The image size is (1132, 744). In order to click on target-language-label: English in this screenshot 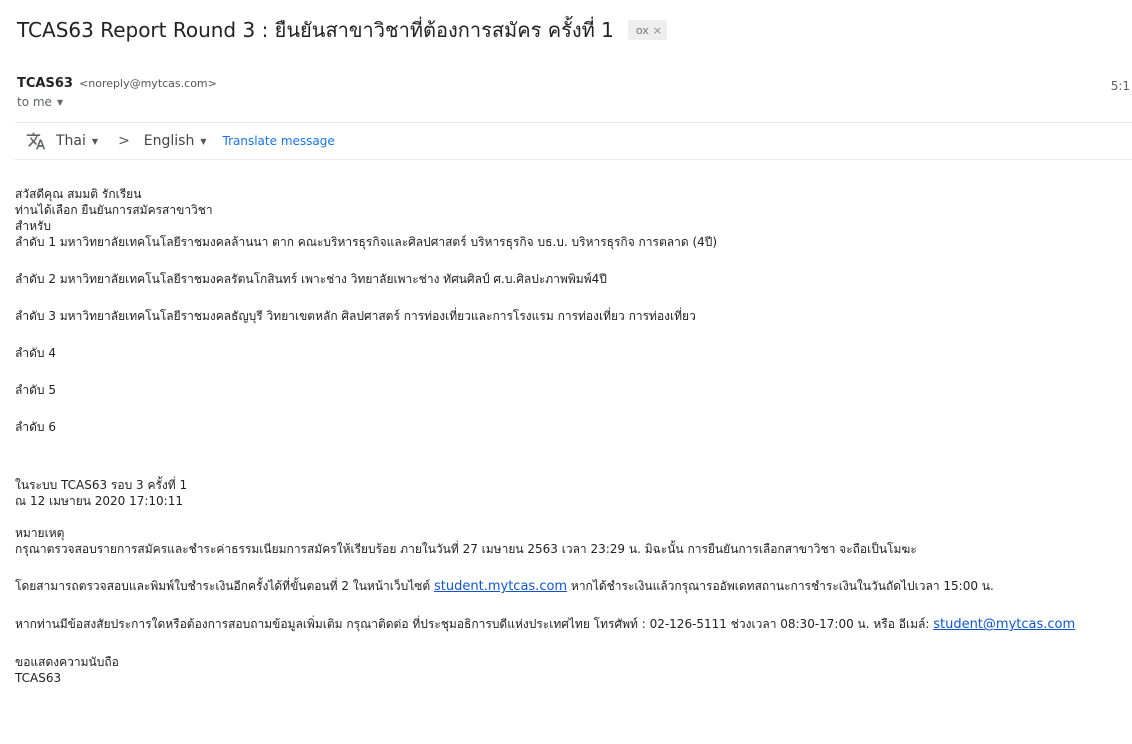, I will do `click(169, 141)`.